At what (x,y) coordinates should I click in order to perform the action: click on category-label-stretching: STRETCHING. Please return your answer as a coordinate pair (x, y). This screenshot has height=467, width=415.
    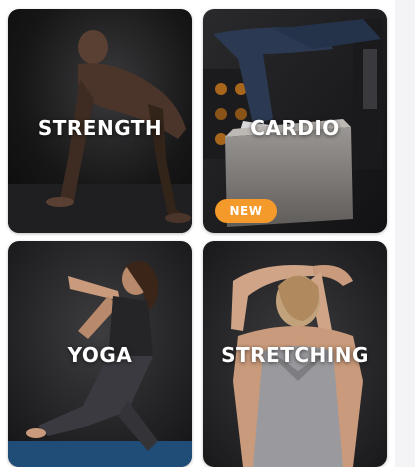
    Looking at the image, I should click on (295, 355).